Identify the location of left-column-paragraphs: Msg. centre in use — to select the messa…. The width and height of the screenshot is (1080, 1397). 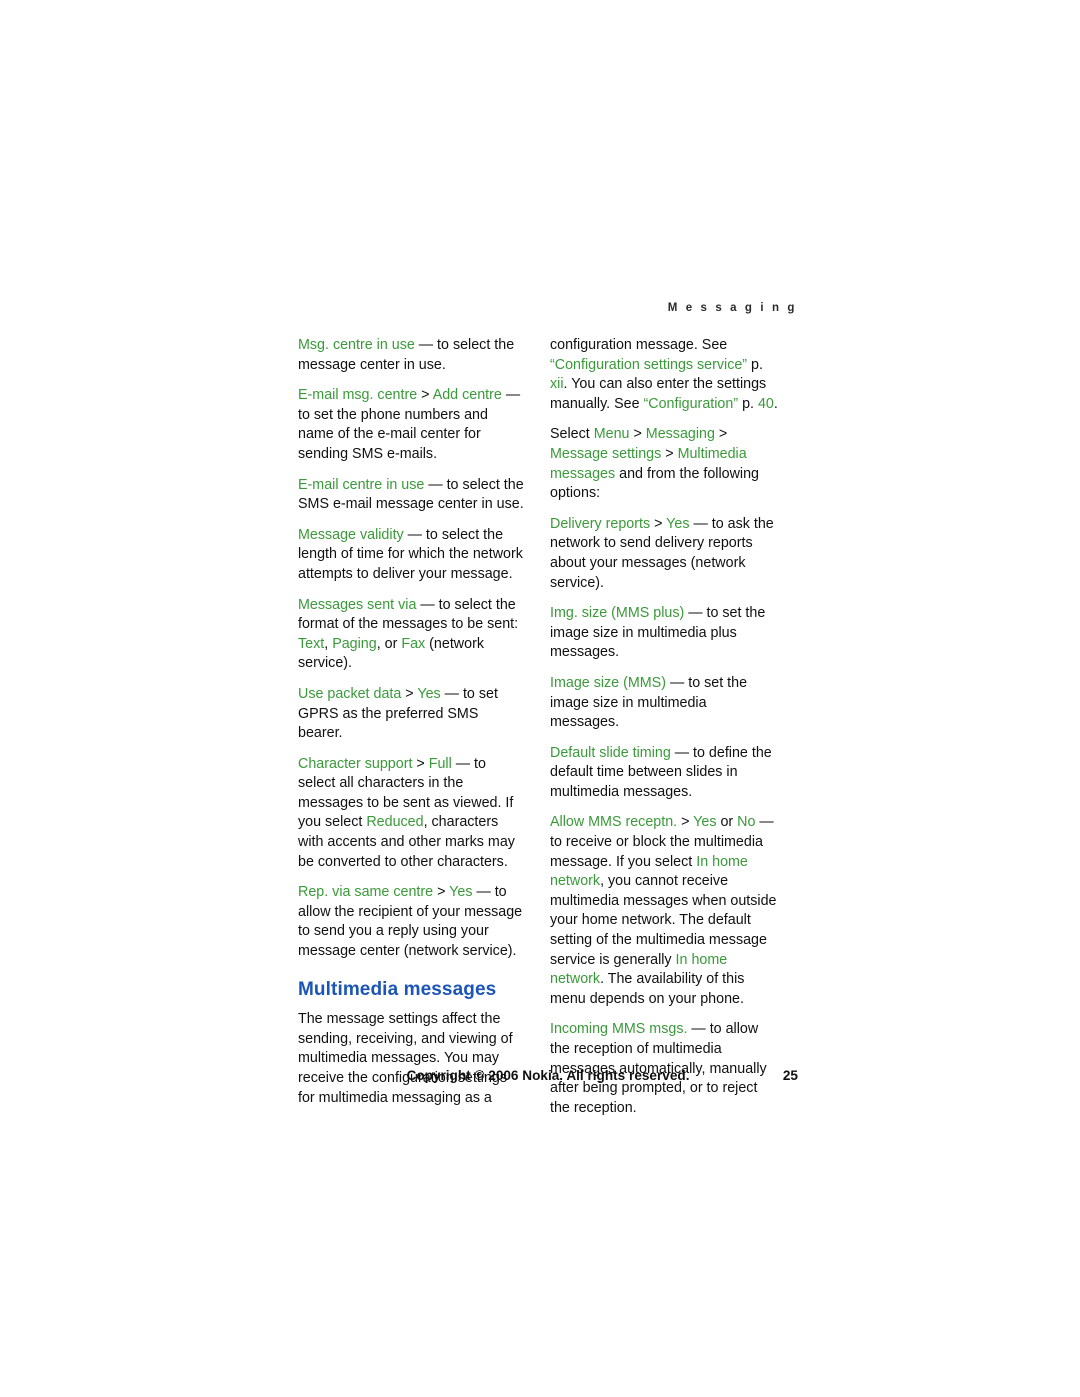
(412, 649).